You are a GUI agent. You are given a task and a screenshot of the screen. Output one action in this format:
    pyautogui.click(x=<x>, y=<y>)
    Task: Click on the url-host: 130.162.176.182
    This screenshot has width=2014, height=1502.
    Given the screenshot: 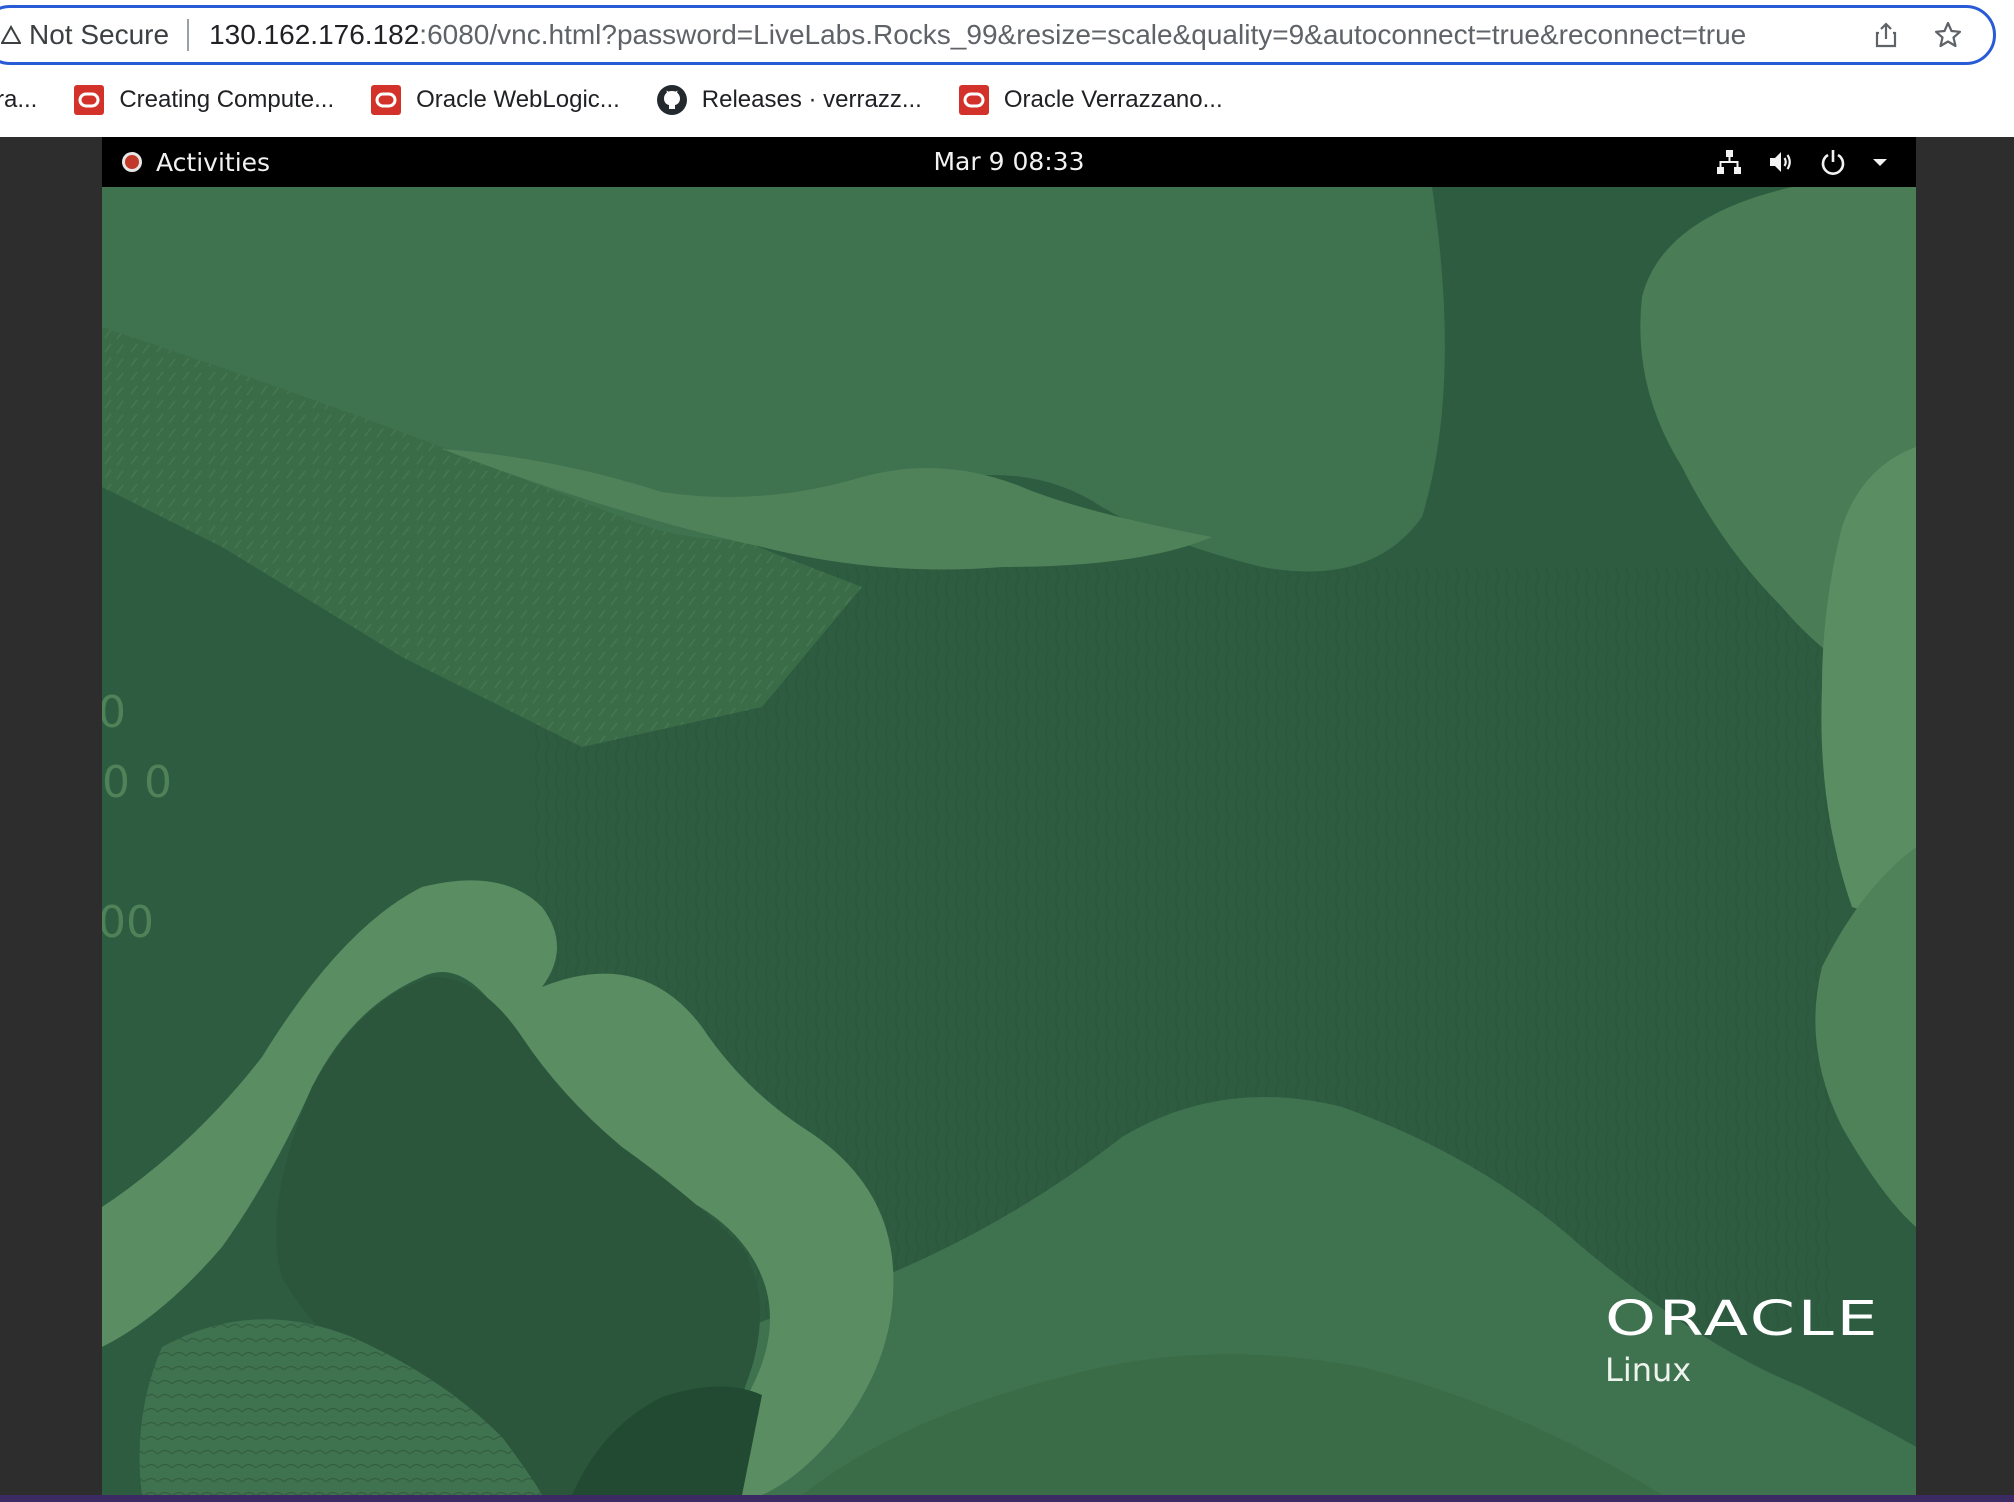 What is the action you would take?
    pyautogui.click(x=314, y=34)
    